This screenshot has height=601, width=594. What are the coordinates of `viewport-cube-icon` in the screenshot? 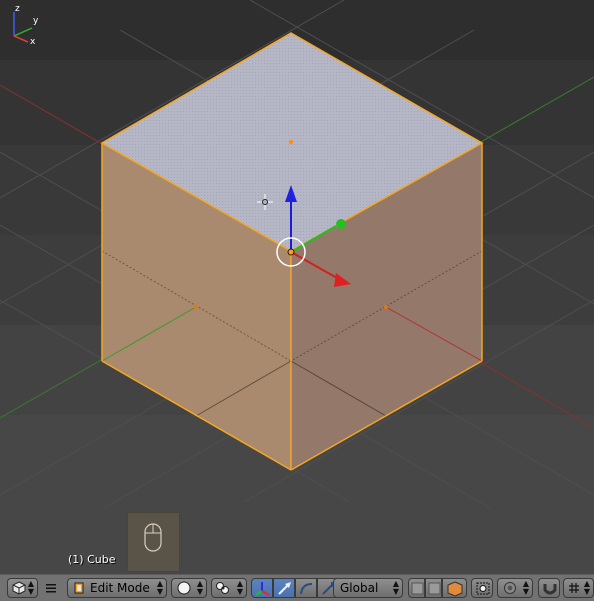 It's located at (19, 588).